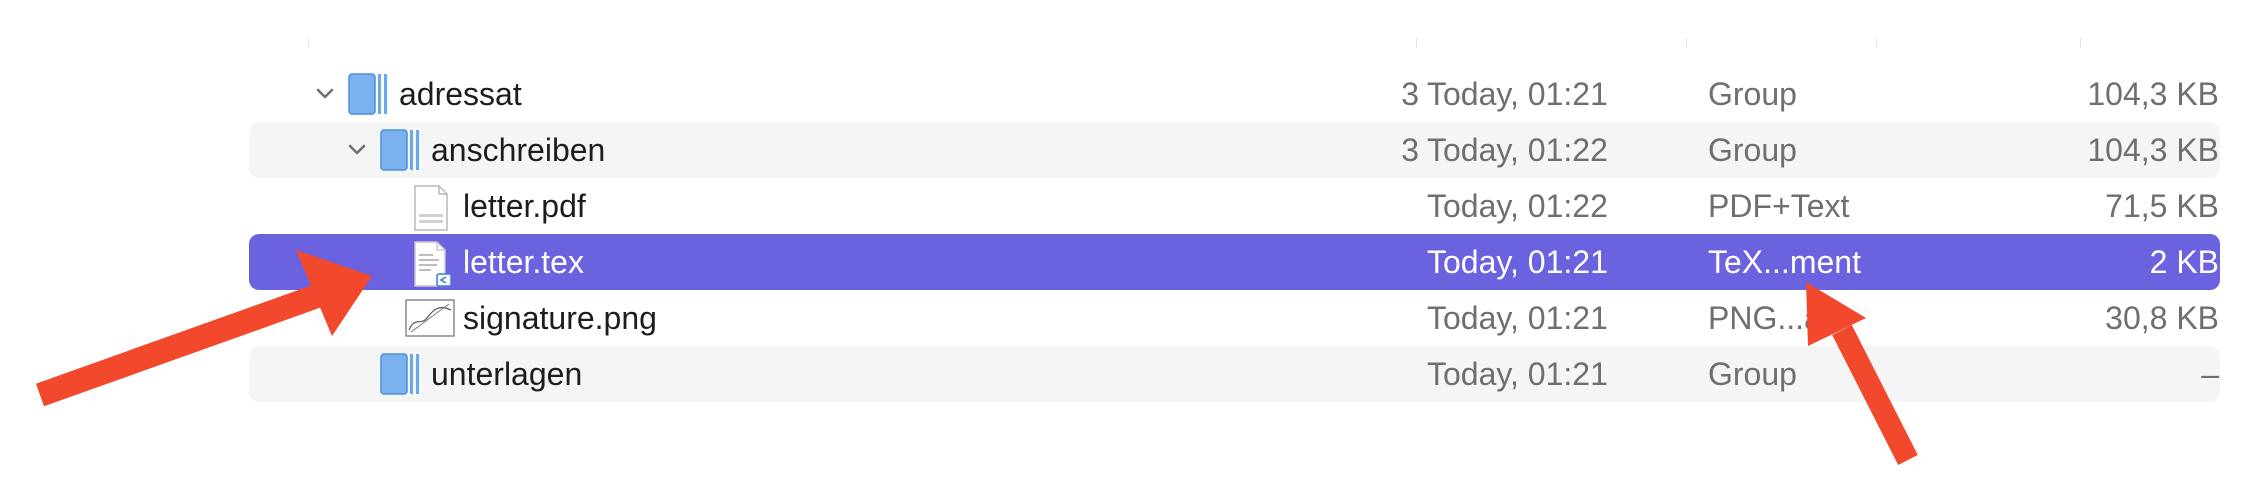 This screenshot has height=500, width=2252. Describe the element at coordinates (1765, 318) in the screenshot. I see `row-kind: PNG...a` at that location.